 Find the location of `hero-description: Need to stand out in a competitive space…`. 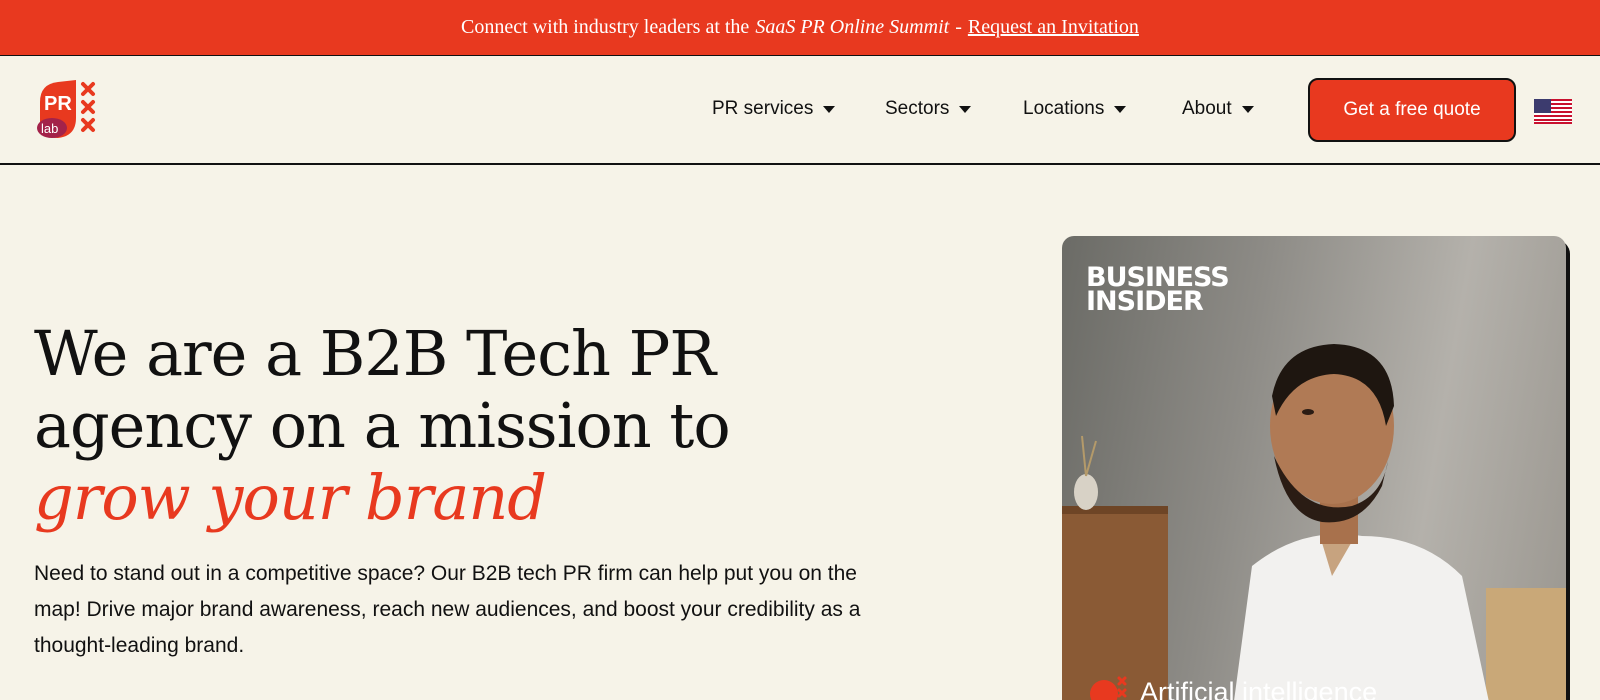

hero-description: Need to stand out in a competitive space… is located at coordinates (447, 609).